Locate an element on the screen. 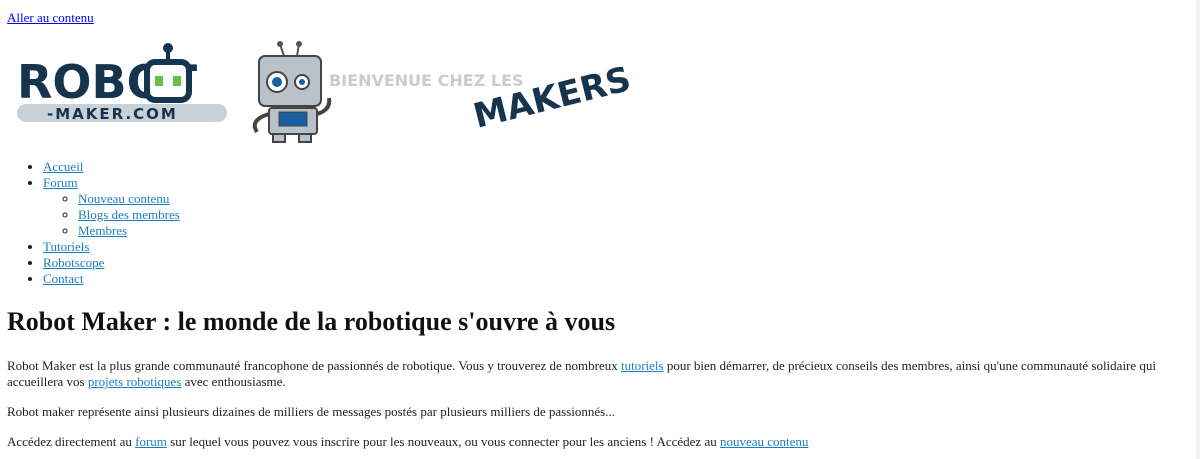 Image resolution: width=1200 pixels, height=459 pixels. nav-item-robotscope: Robotscope is located at coordinates (111, 263).